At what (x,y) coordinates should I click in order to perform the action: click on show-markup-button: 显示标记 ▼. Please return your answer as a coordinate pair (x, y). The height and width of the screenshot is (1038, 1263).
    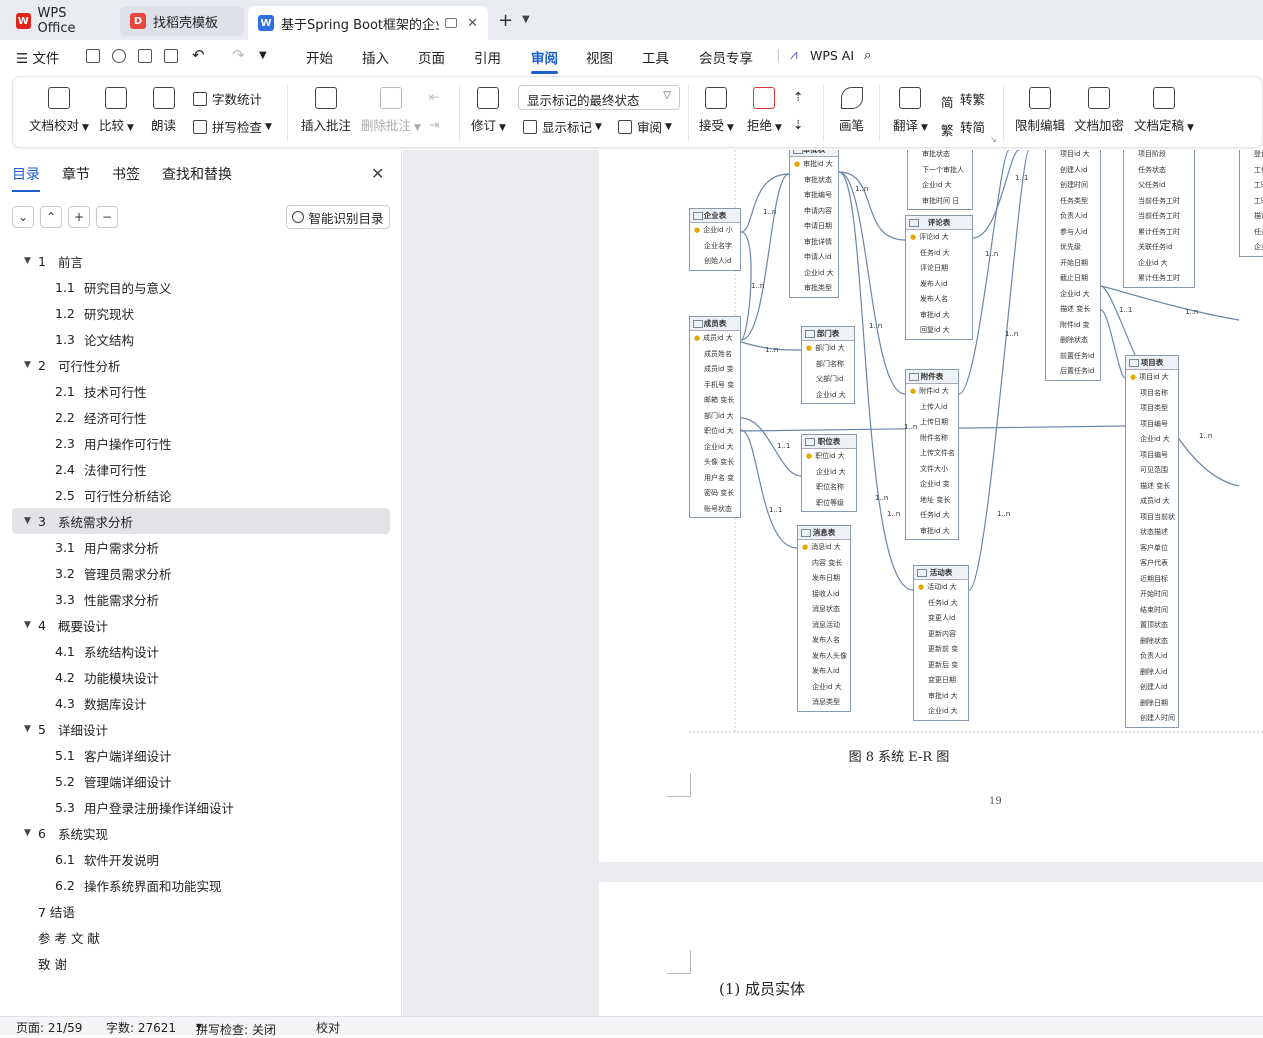
    Looking at the image, I should click on (562, 126).